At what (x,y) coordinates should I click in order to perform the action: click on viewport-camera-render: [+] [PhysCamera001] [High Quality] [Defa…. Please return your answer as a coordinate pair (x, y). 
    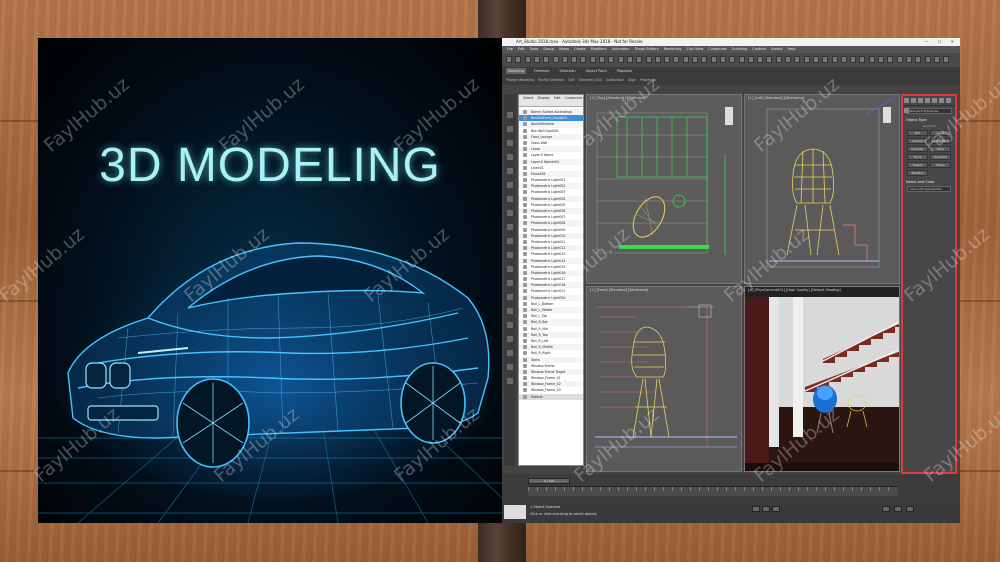
    Looking at the image, I should click on (822, 379).